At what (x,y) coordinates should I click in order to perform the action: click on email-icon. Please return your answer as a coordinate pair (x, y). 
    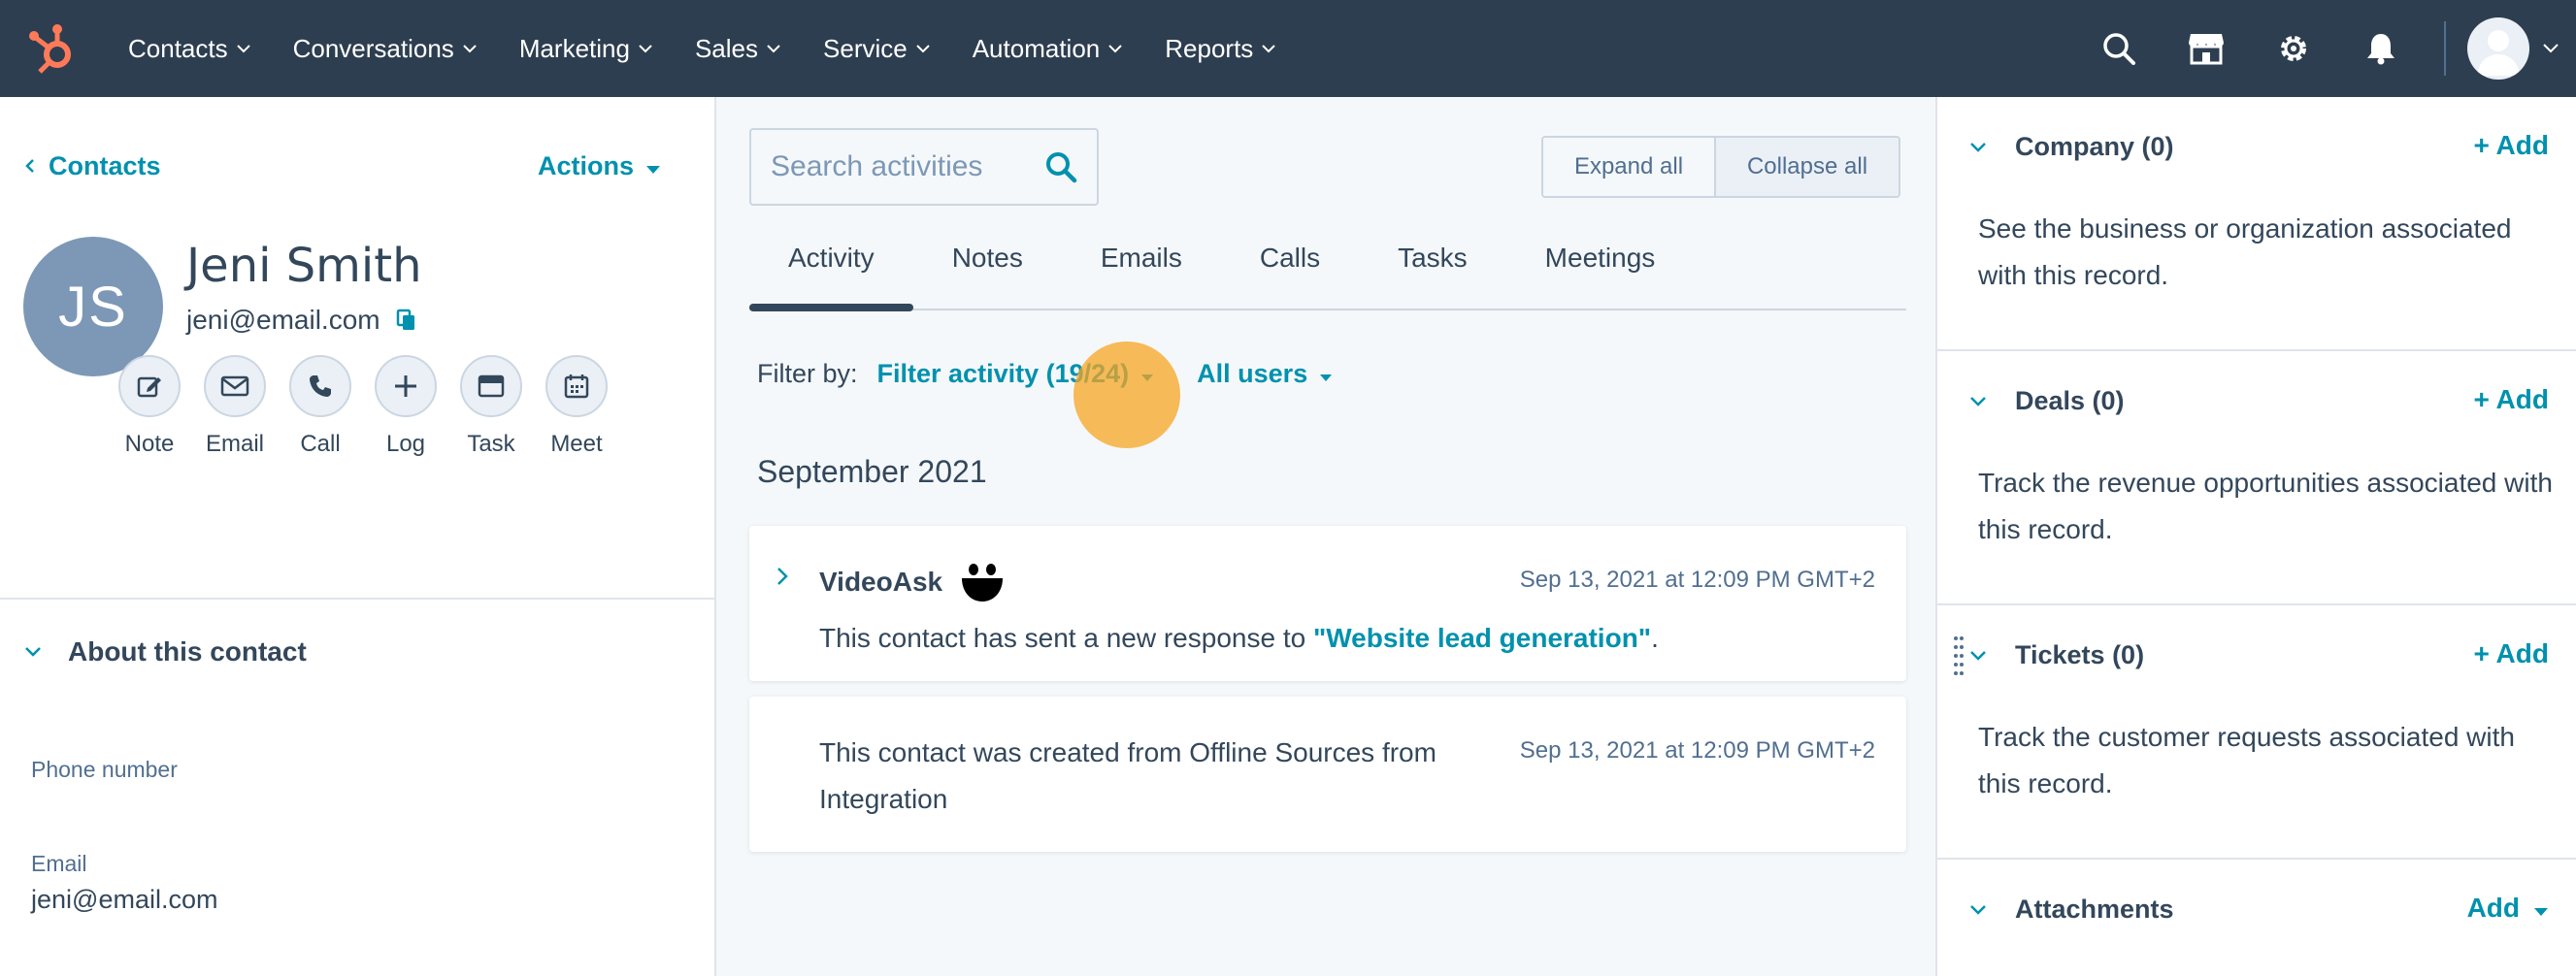
    Looking at the image, I should click on (235, 386).